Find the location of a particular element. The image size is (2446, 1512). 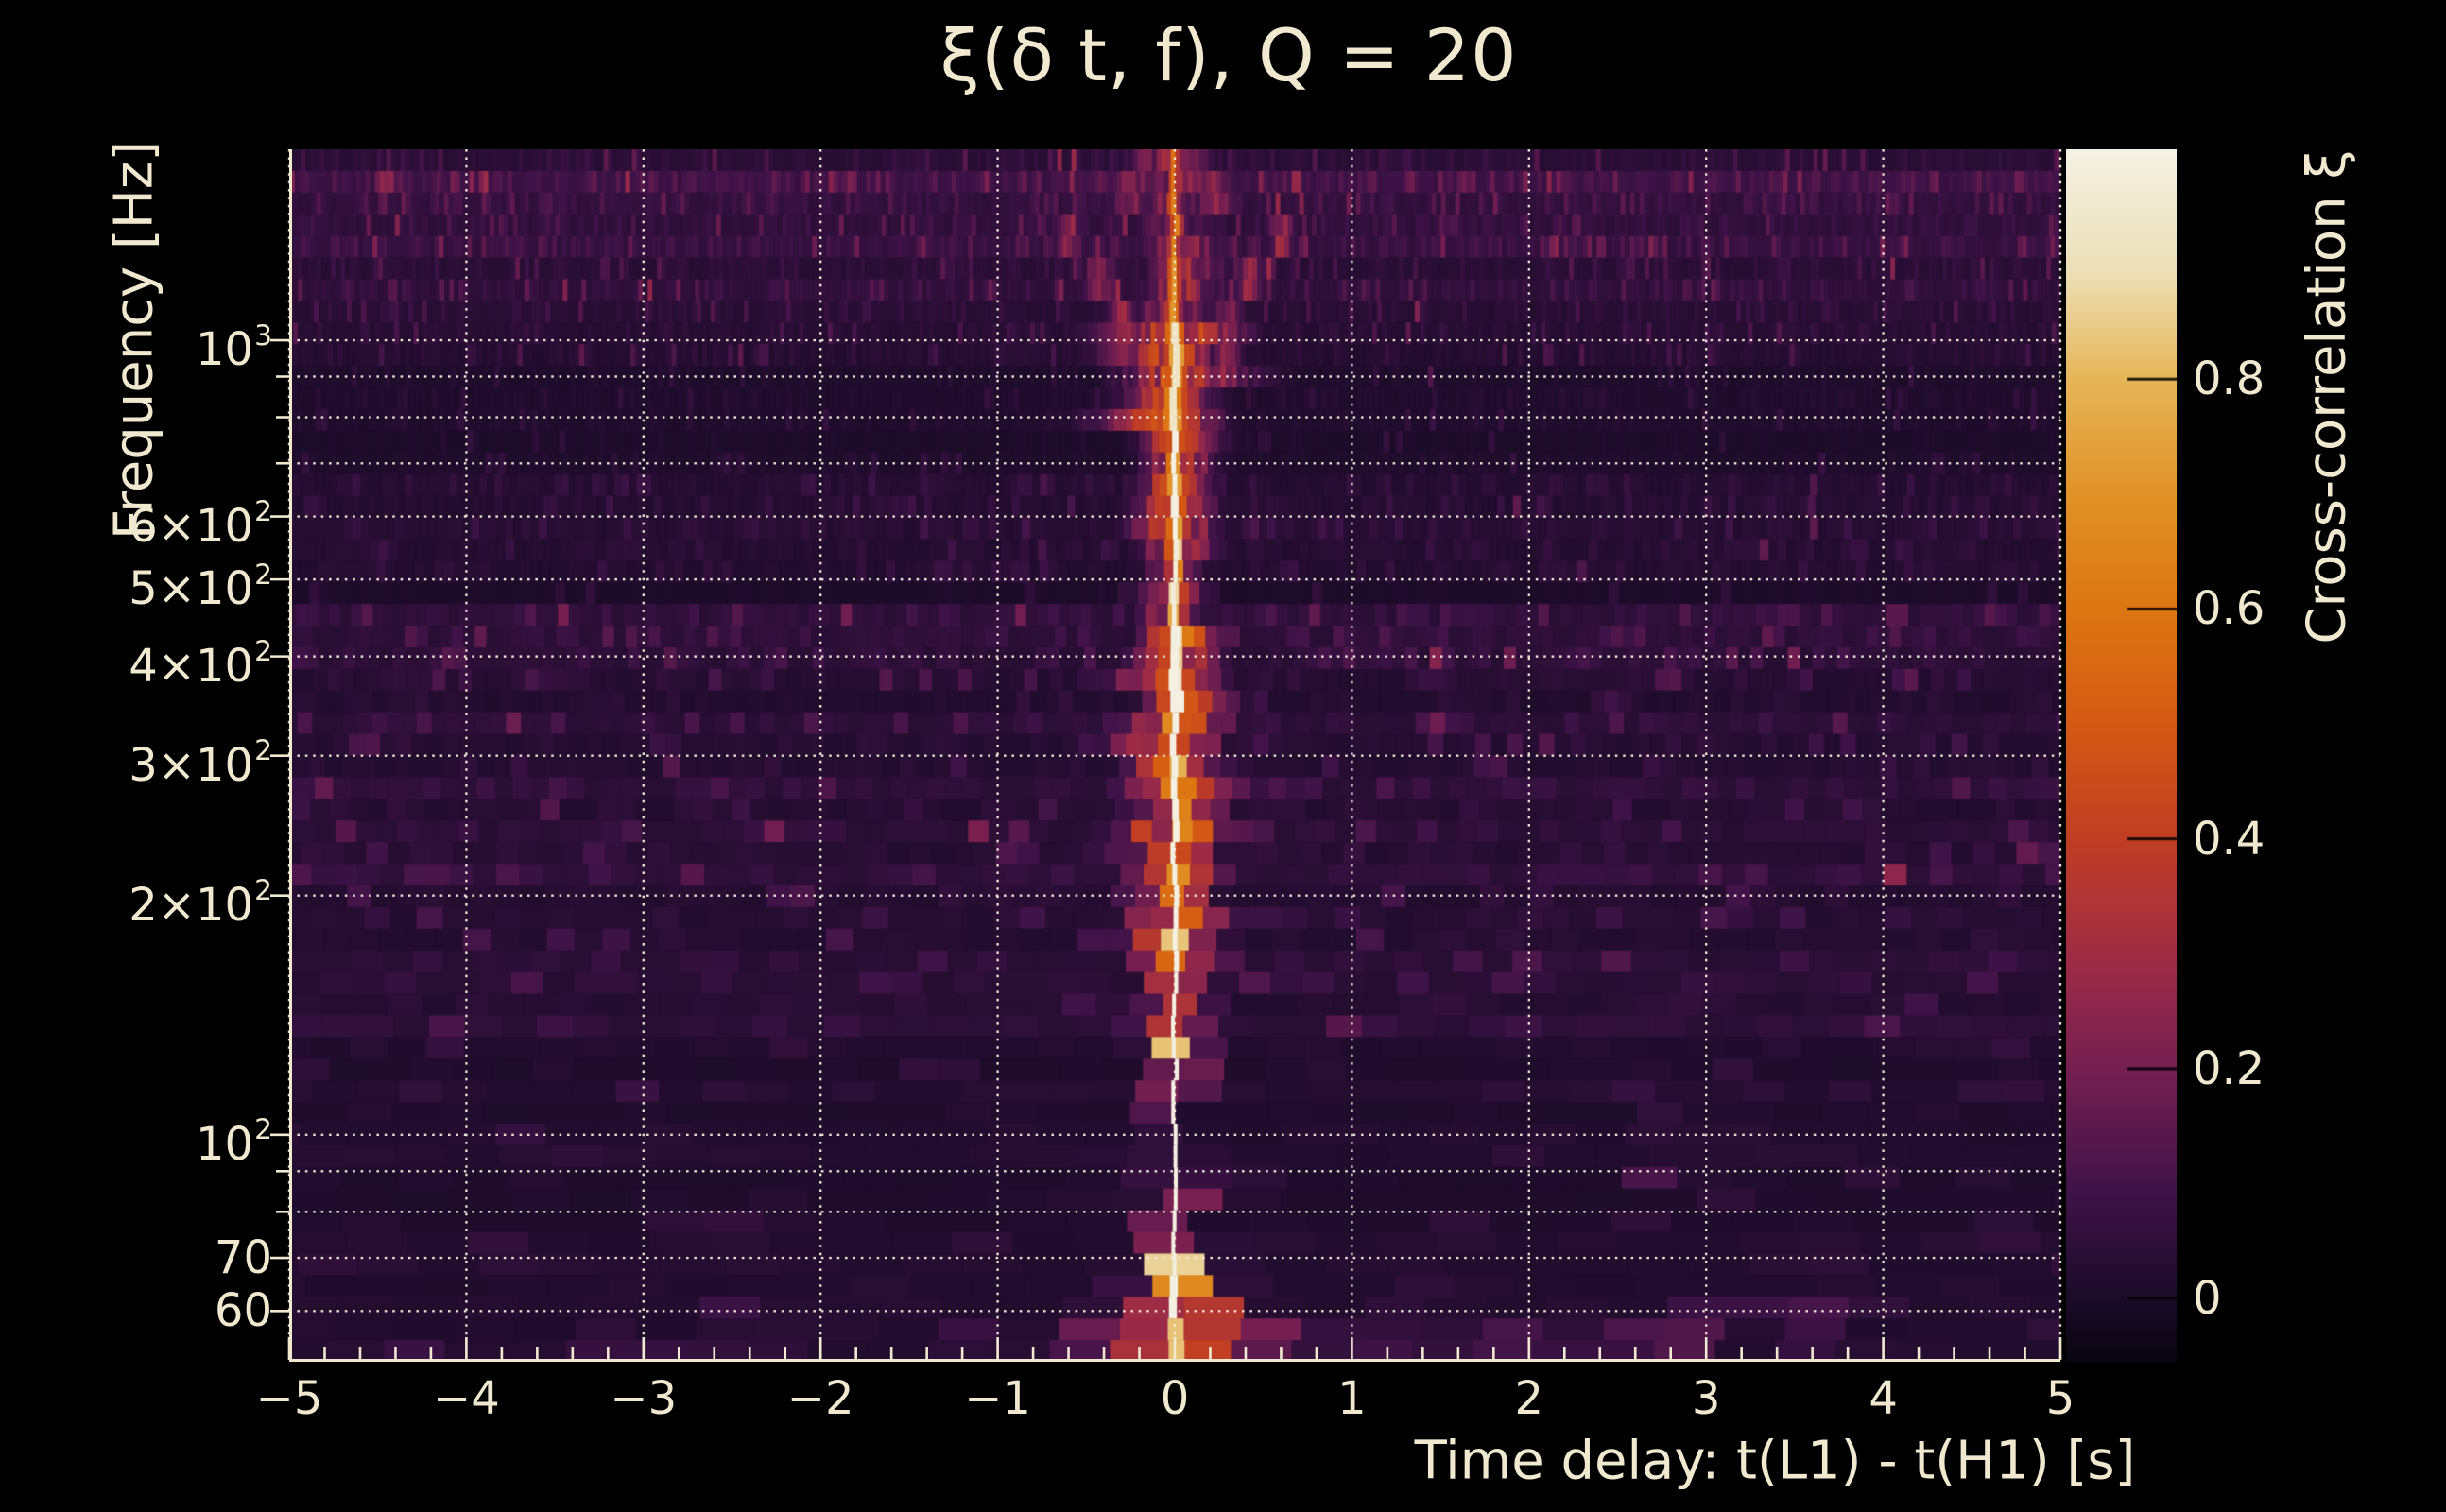

y-tick-label: 2×102 is located at coordinates (201, 903).